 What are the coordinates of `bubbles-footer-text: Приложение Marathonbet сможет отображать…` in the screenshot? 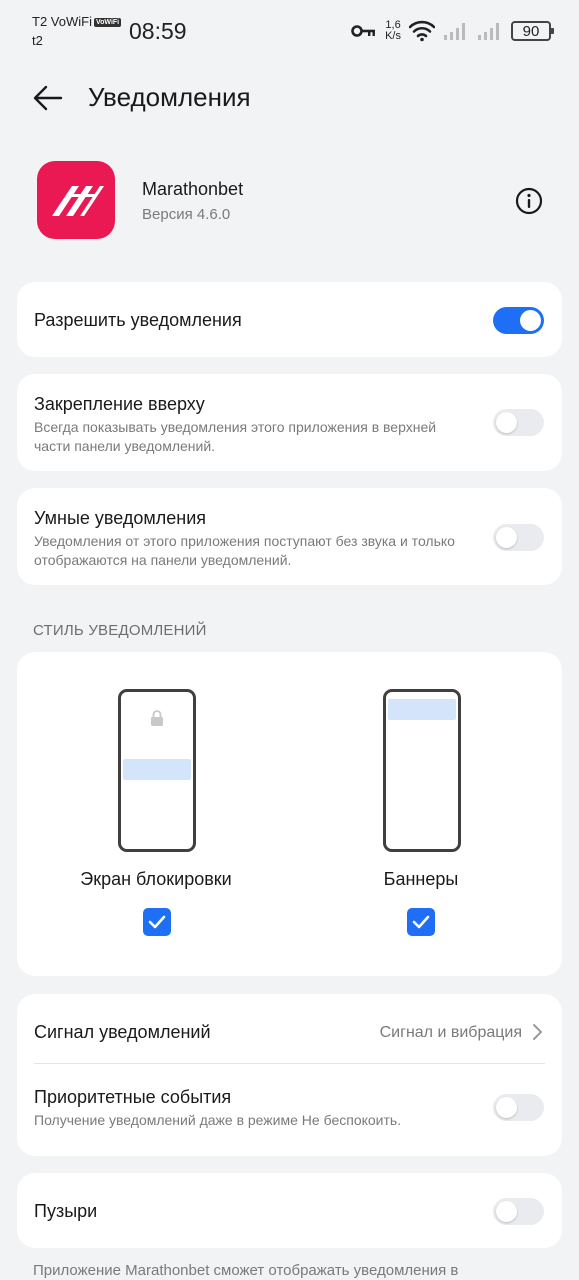 It's located at (246, 1270).